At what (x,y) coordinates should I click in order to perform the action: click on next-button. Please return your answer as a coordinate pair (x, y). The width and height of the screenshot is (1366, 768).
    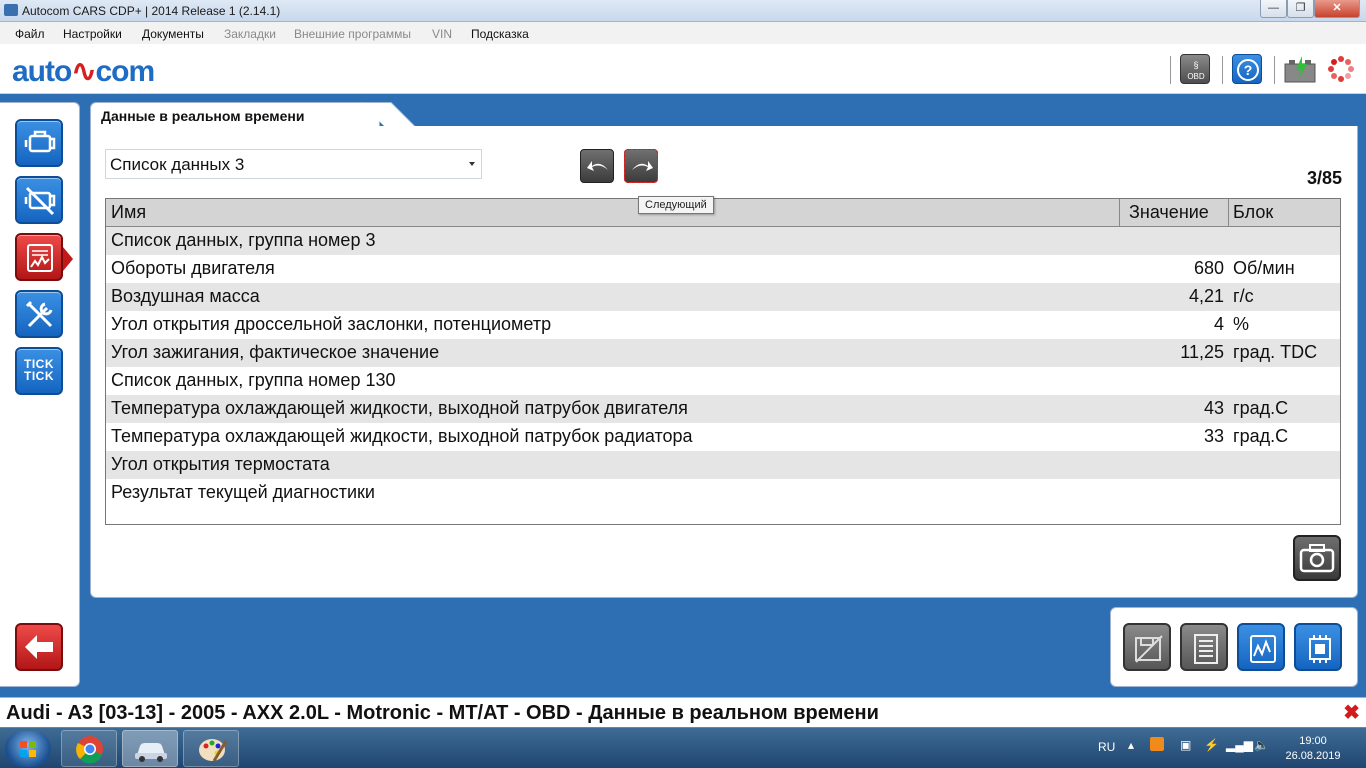
    Looking at the image, I should click on (641, 166).